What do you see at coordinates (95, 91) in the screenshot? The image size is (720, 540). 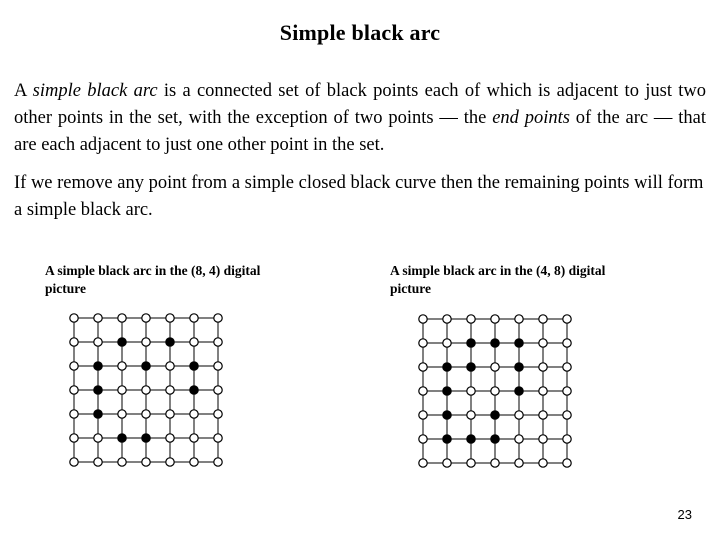 I see `paragraph-1-emphasis-1: simple black arc` at bounding box center [95, 91].